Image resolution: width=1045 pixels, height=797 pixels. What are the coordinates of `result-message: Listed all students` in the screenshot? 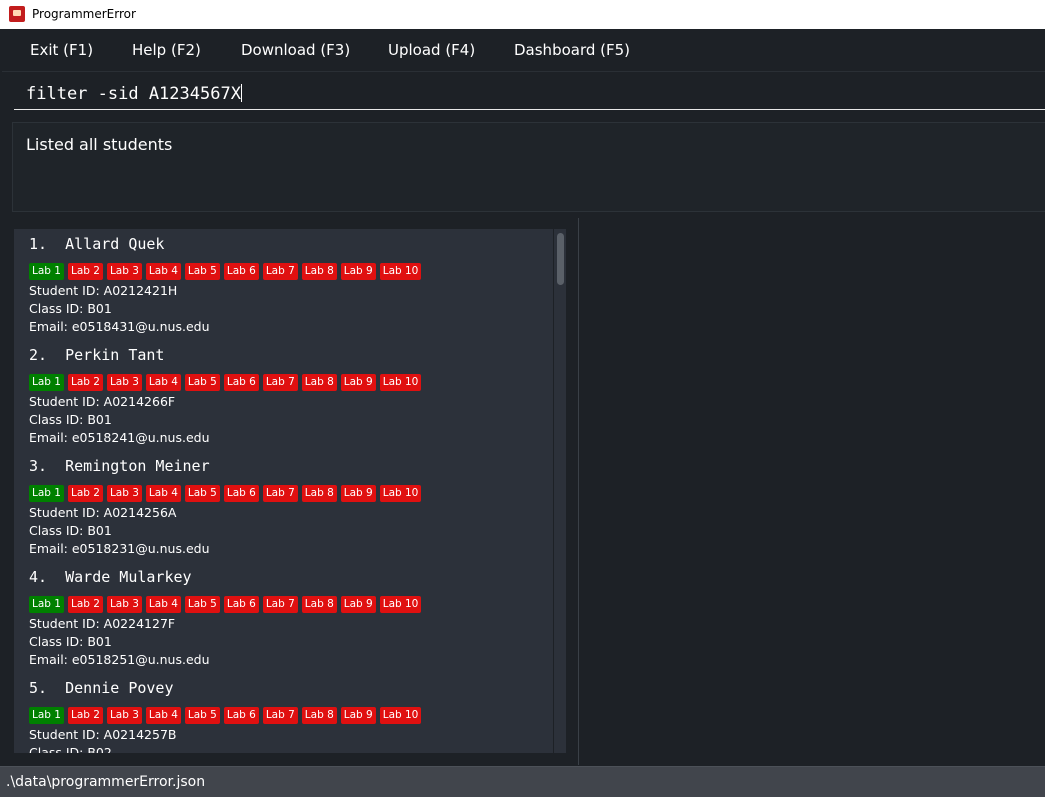 It's located at (99, 144).